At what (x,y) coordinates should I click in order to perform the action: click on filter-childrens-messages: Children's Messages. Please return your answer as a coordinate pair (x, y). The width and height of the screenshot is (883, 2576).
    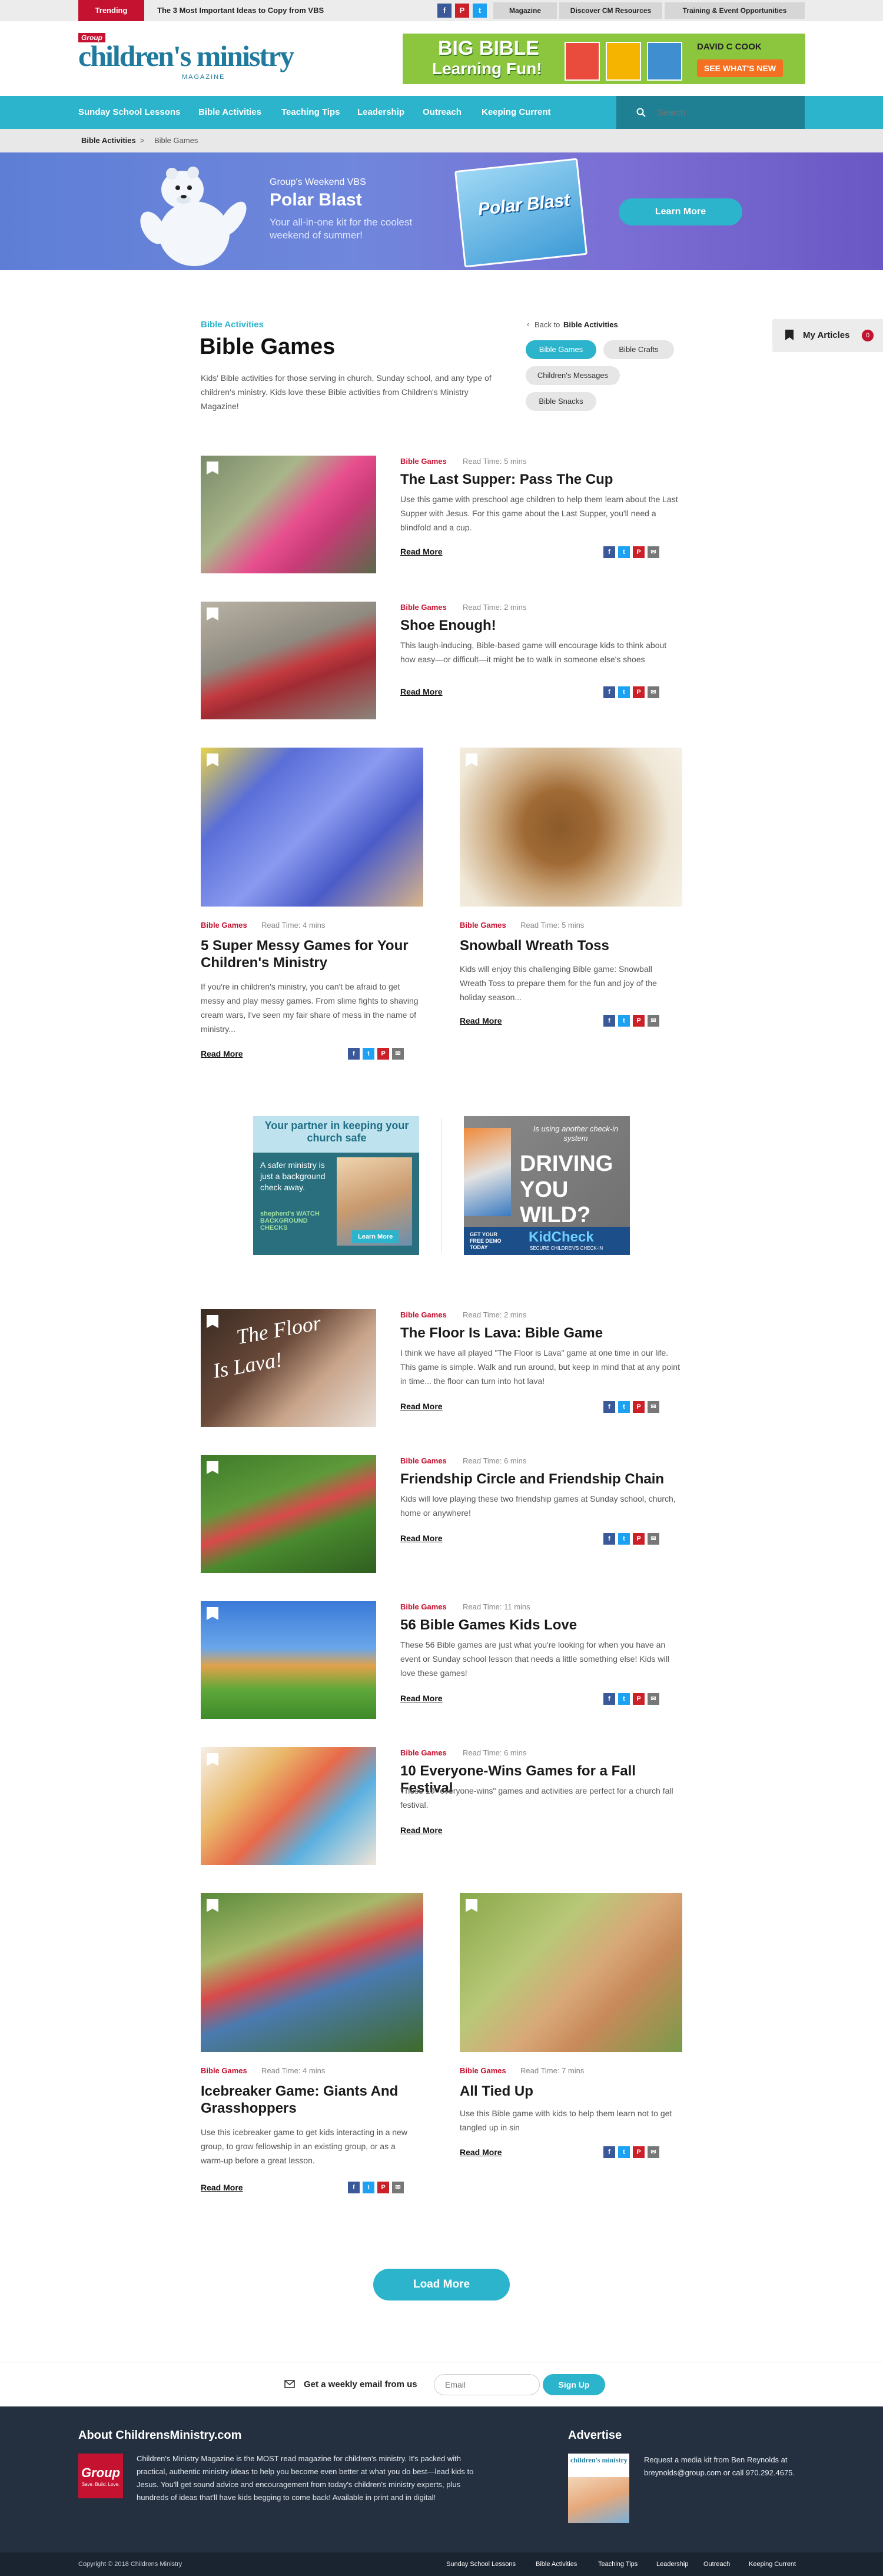
    Looking at the image, I should click on (573, 376).